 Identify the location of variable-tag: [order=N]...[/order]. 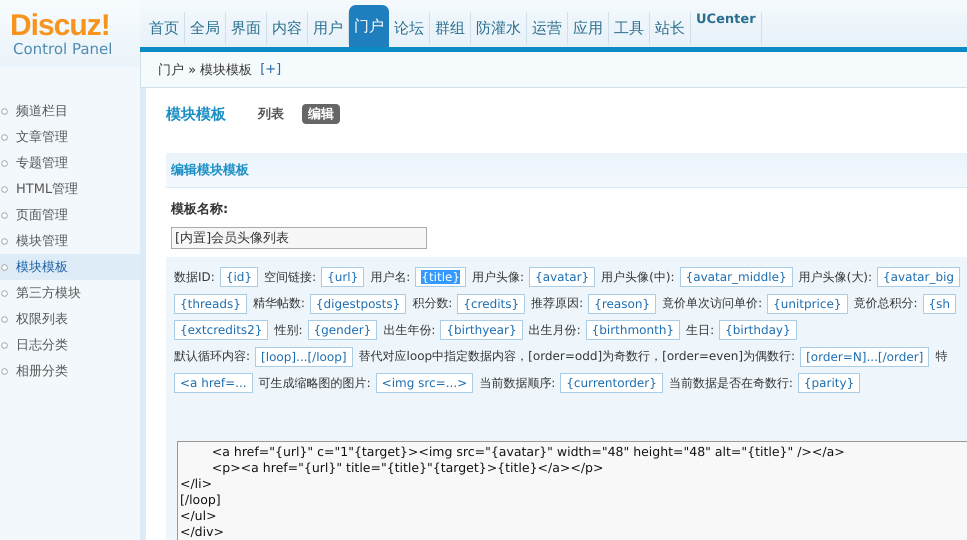
(865, 356).